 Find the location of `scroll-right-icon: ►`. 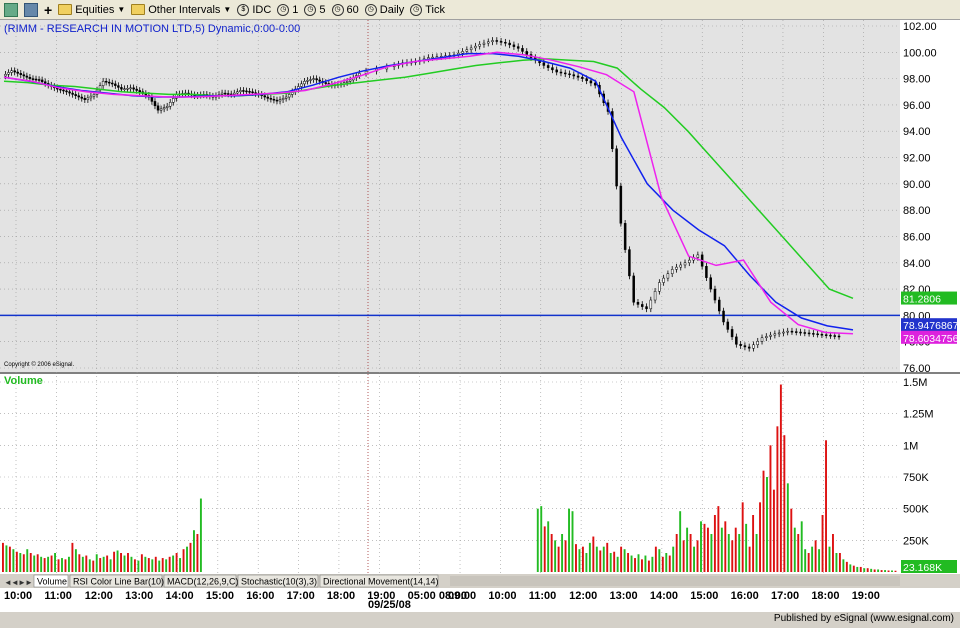

scroll-right-icon: ► is located at coordinates (29, 582).